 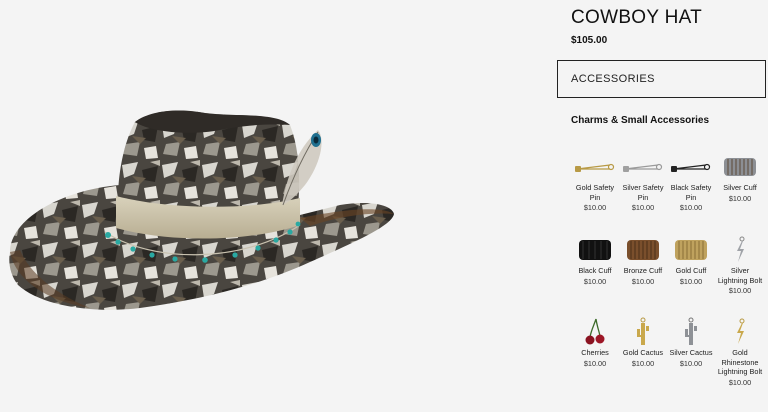 I want to click on accessory-item: Cherries $10.00, so click(x=595, y=343).